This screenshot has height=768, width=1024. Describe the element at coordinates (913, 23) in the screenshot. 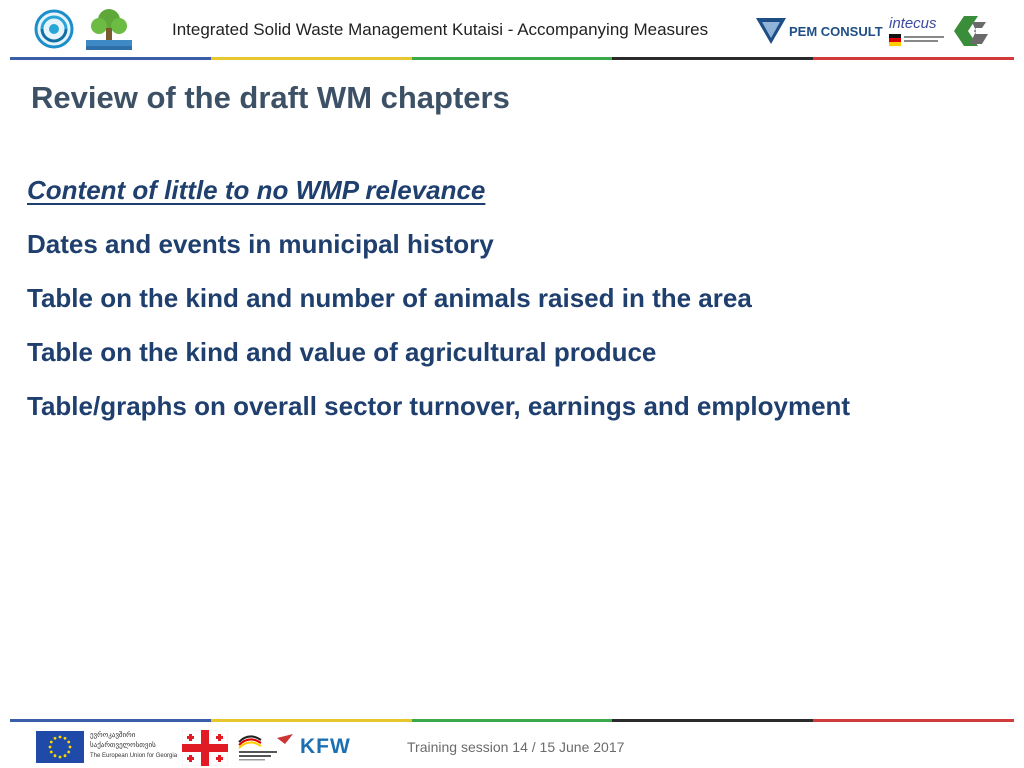

I see `intecus-logo-text: intecus` at that location.